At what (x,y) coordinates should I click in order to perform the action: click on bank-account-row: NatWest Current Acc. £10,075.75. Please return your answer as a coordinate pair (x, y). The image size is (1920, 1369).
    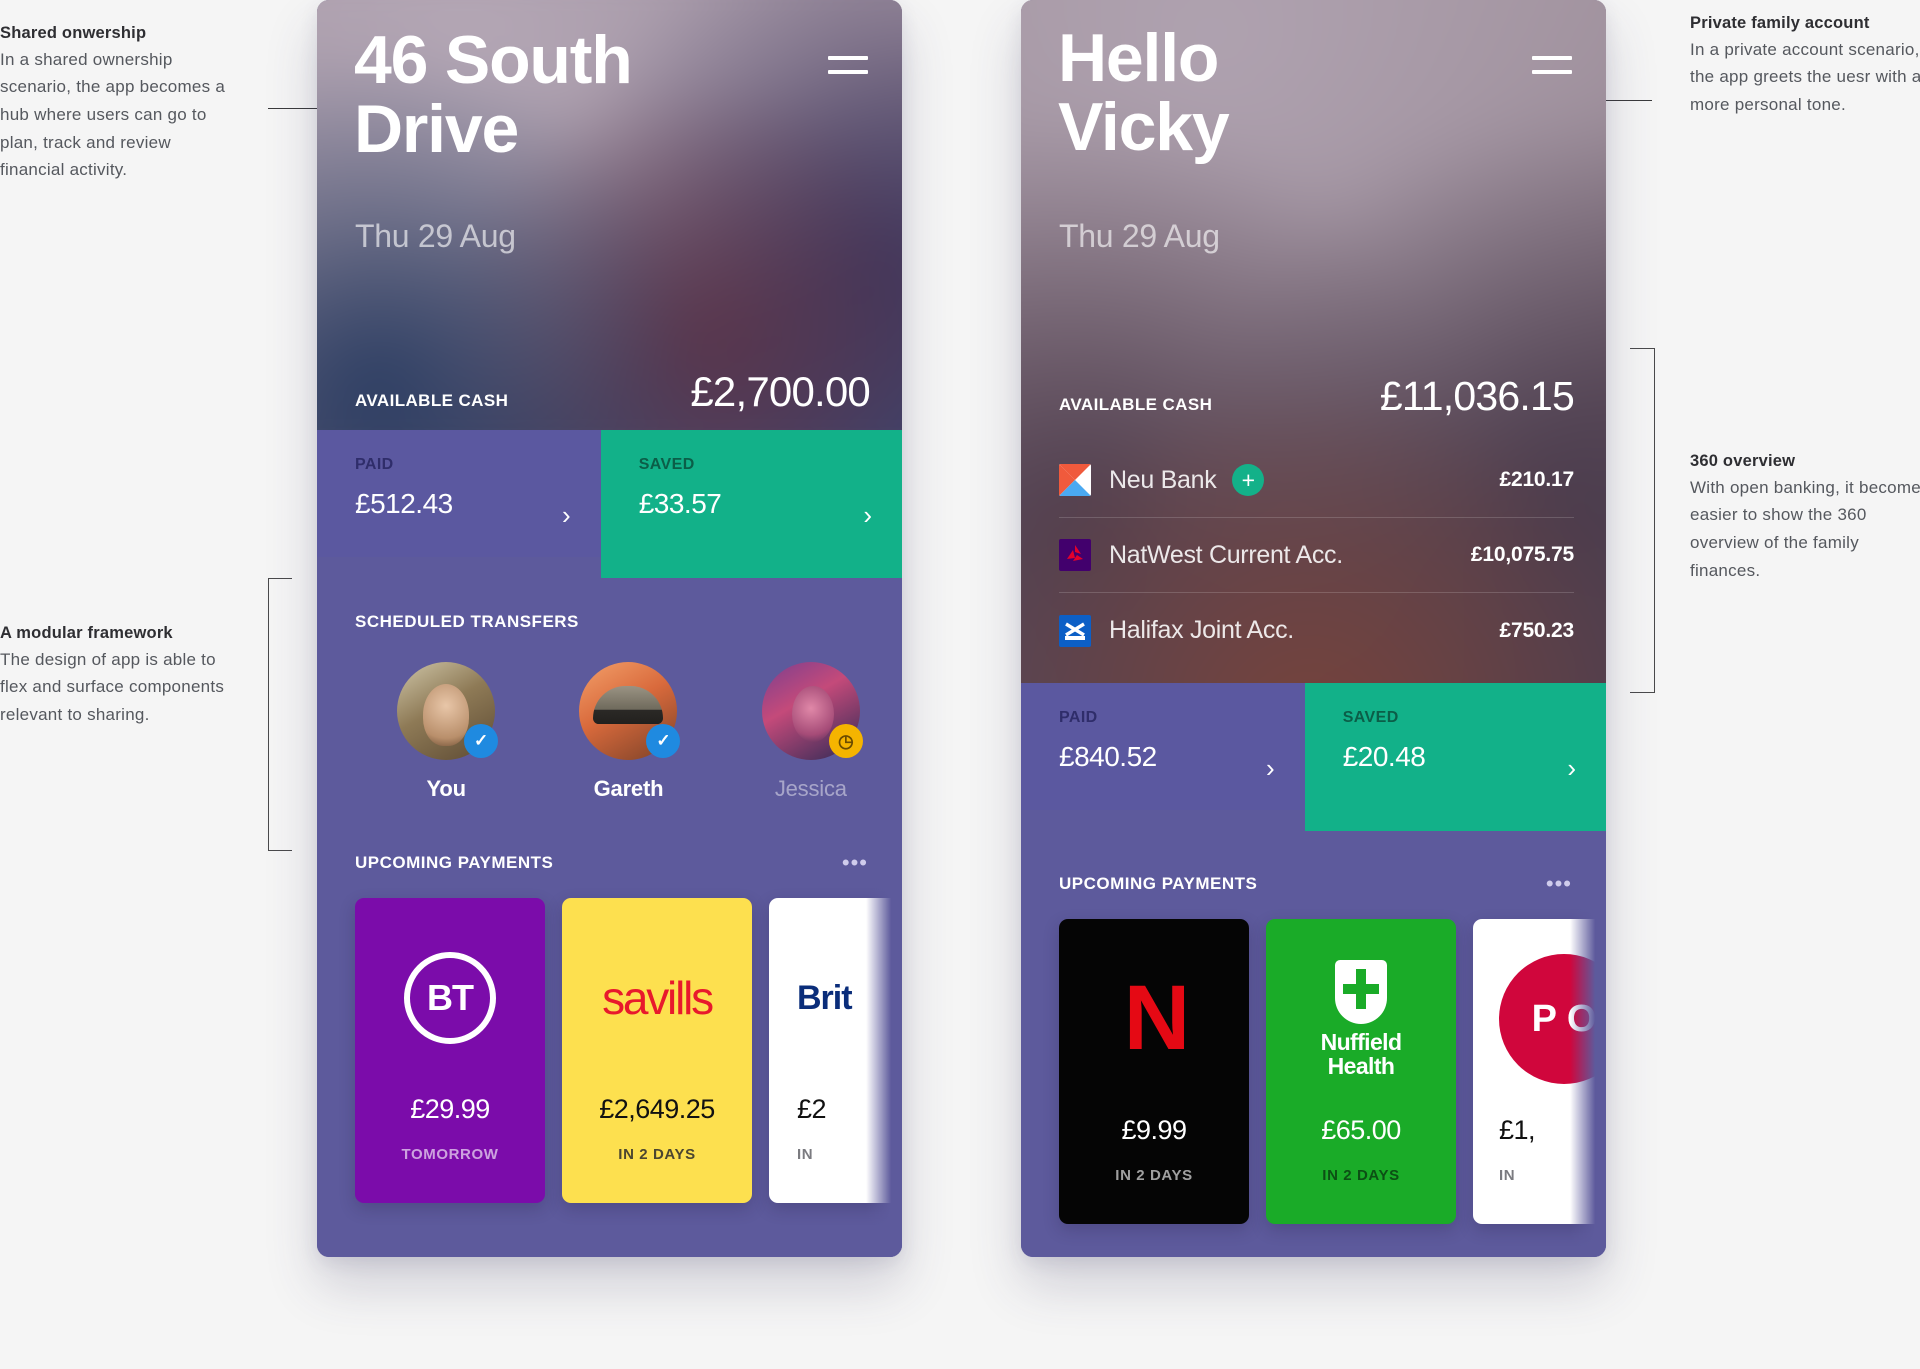
    Looking at the image, I should click on (1316, 555).